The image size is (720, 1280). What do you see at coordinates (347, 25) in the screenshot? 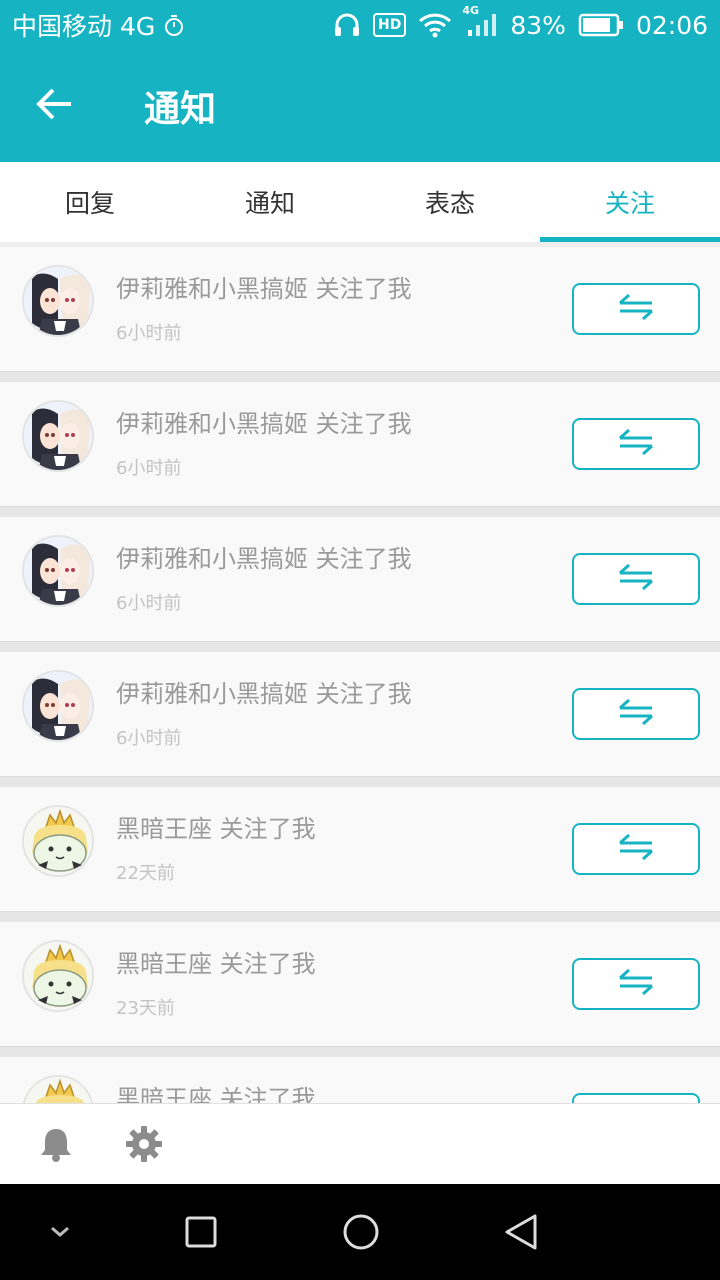
I see `headphones-icon` at bounding box center [347, 25].